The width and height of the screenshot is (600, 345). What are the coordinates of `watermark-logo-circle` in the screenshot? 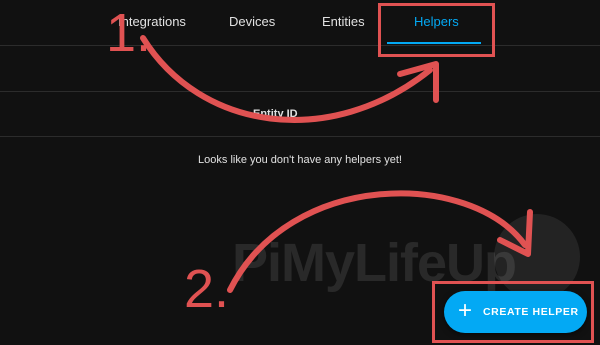 It's located at (537, 257).